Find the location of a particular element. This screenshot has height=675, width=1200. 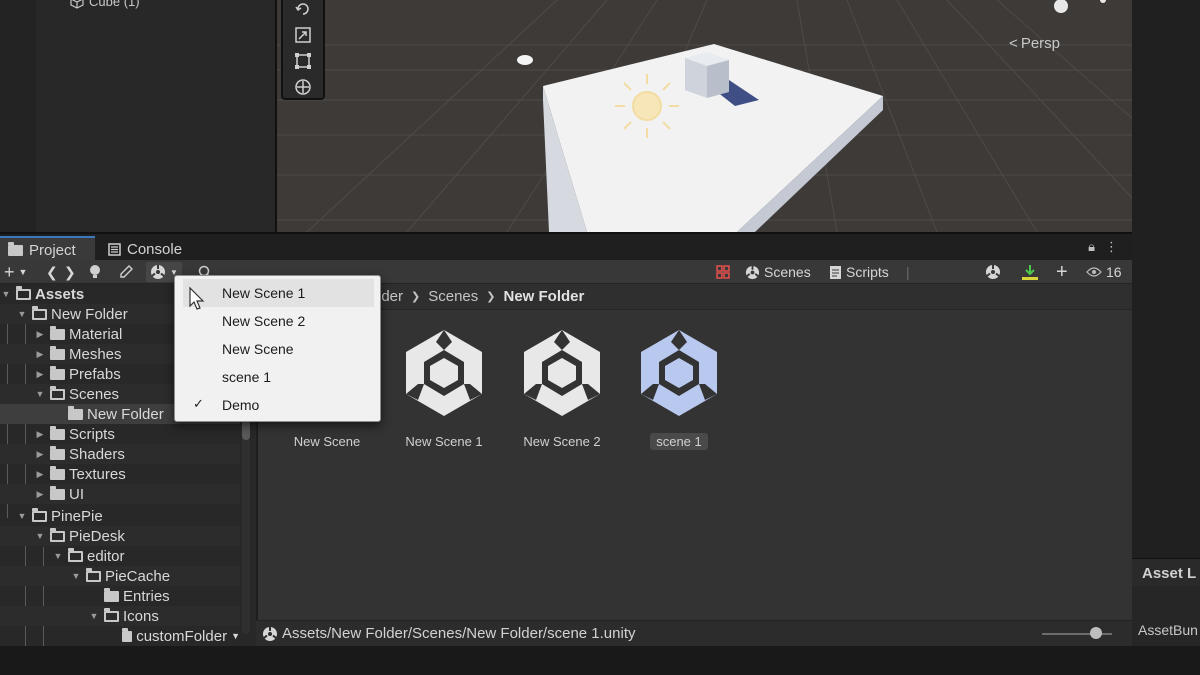

tree-item-ui: ▶ UI is located at coordinates (120, 494).